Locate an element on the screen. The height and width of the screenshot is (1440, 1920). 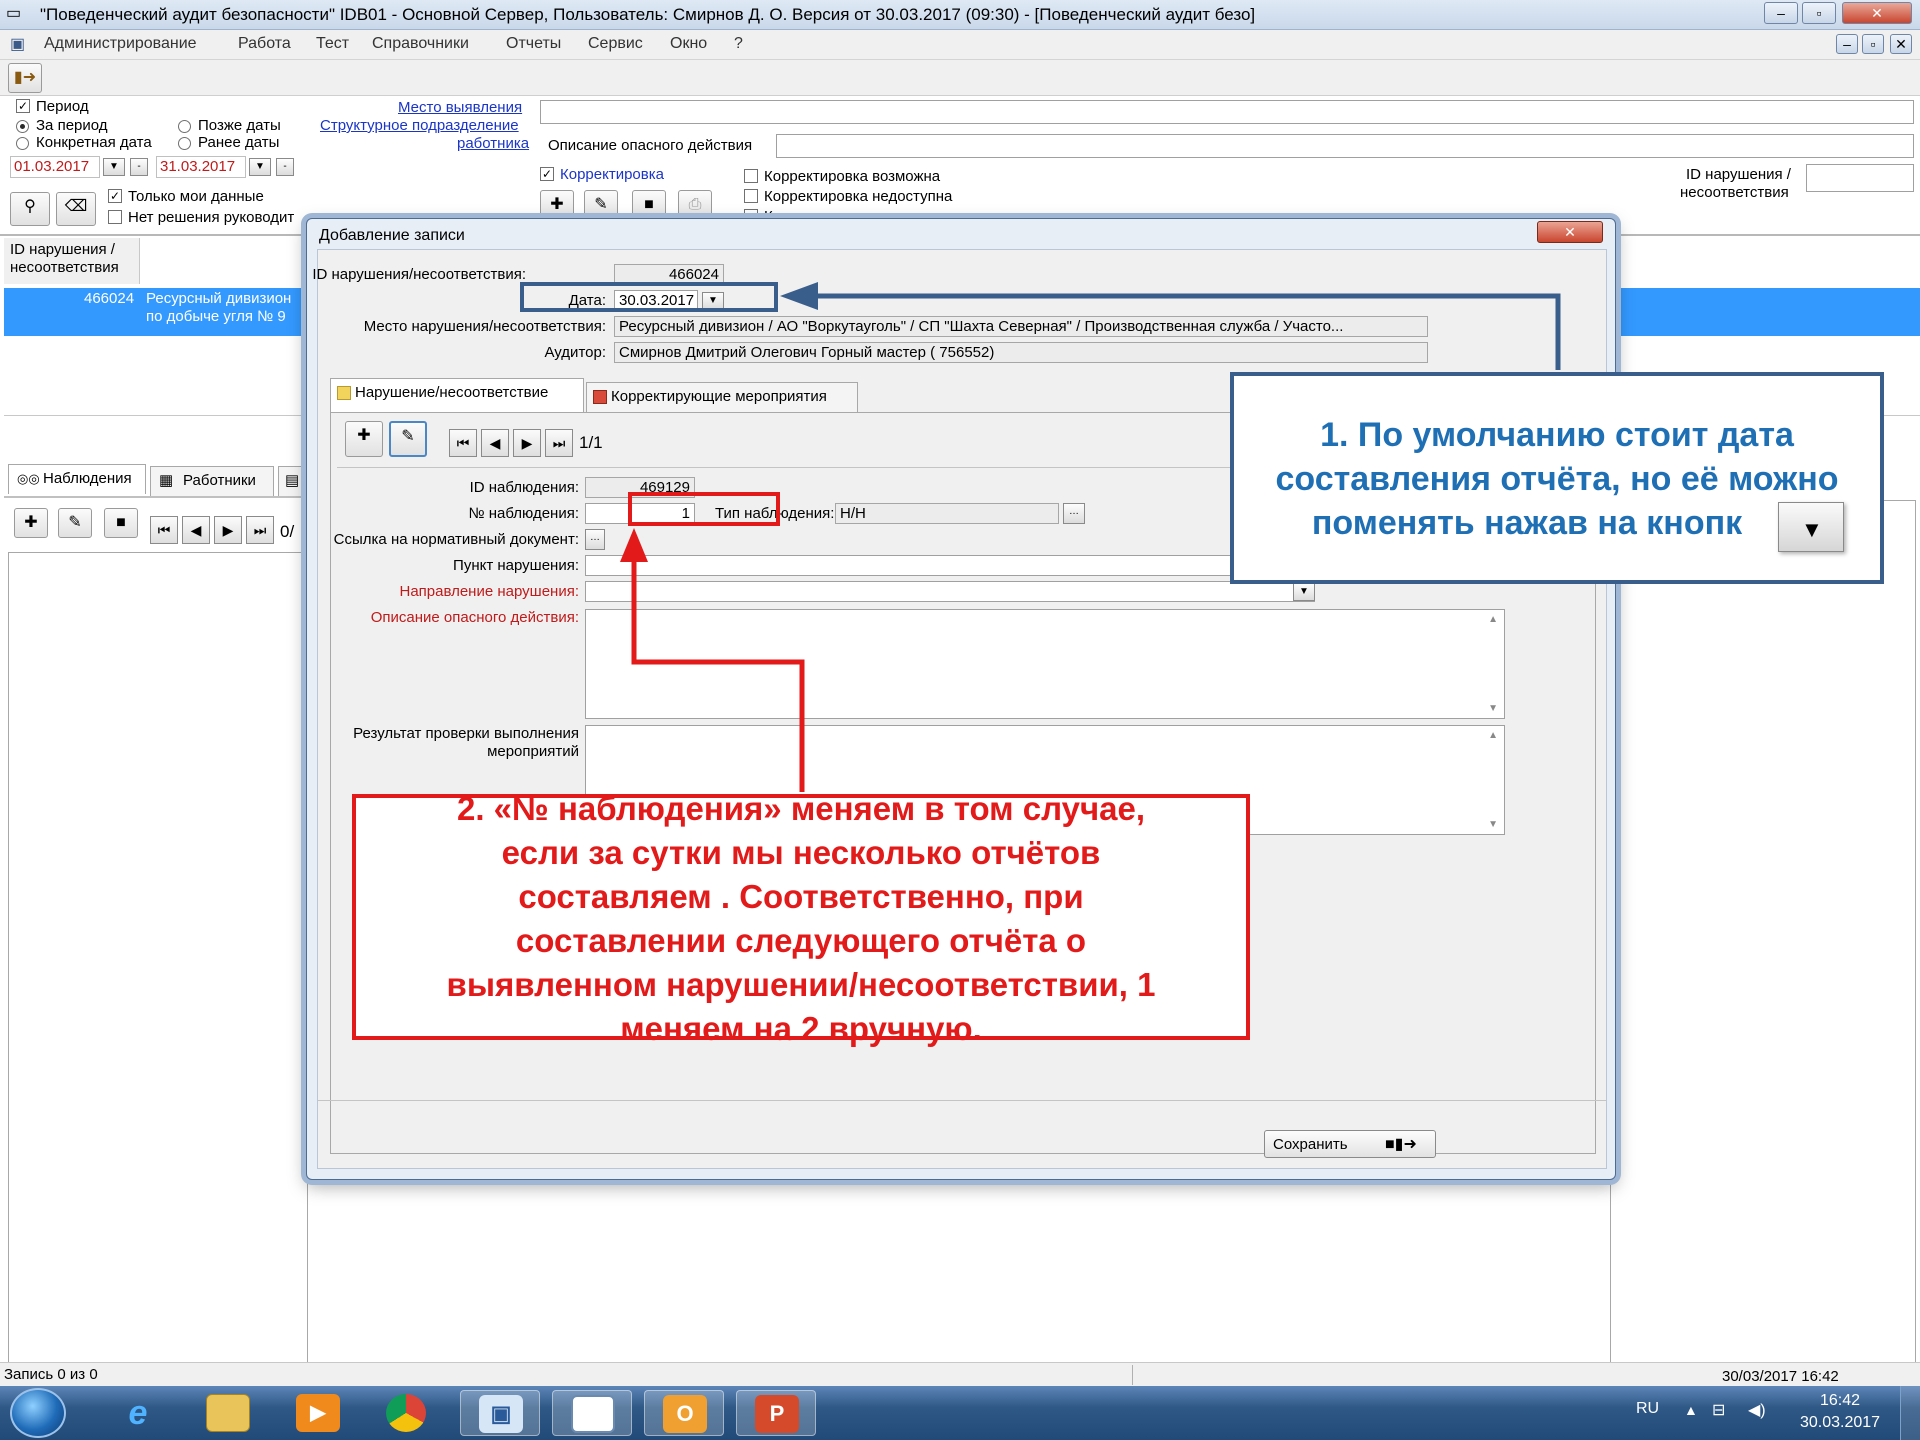
blue-arrow-head is located at coordinates (799, 296).